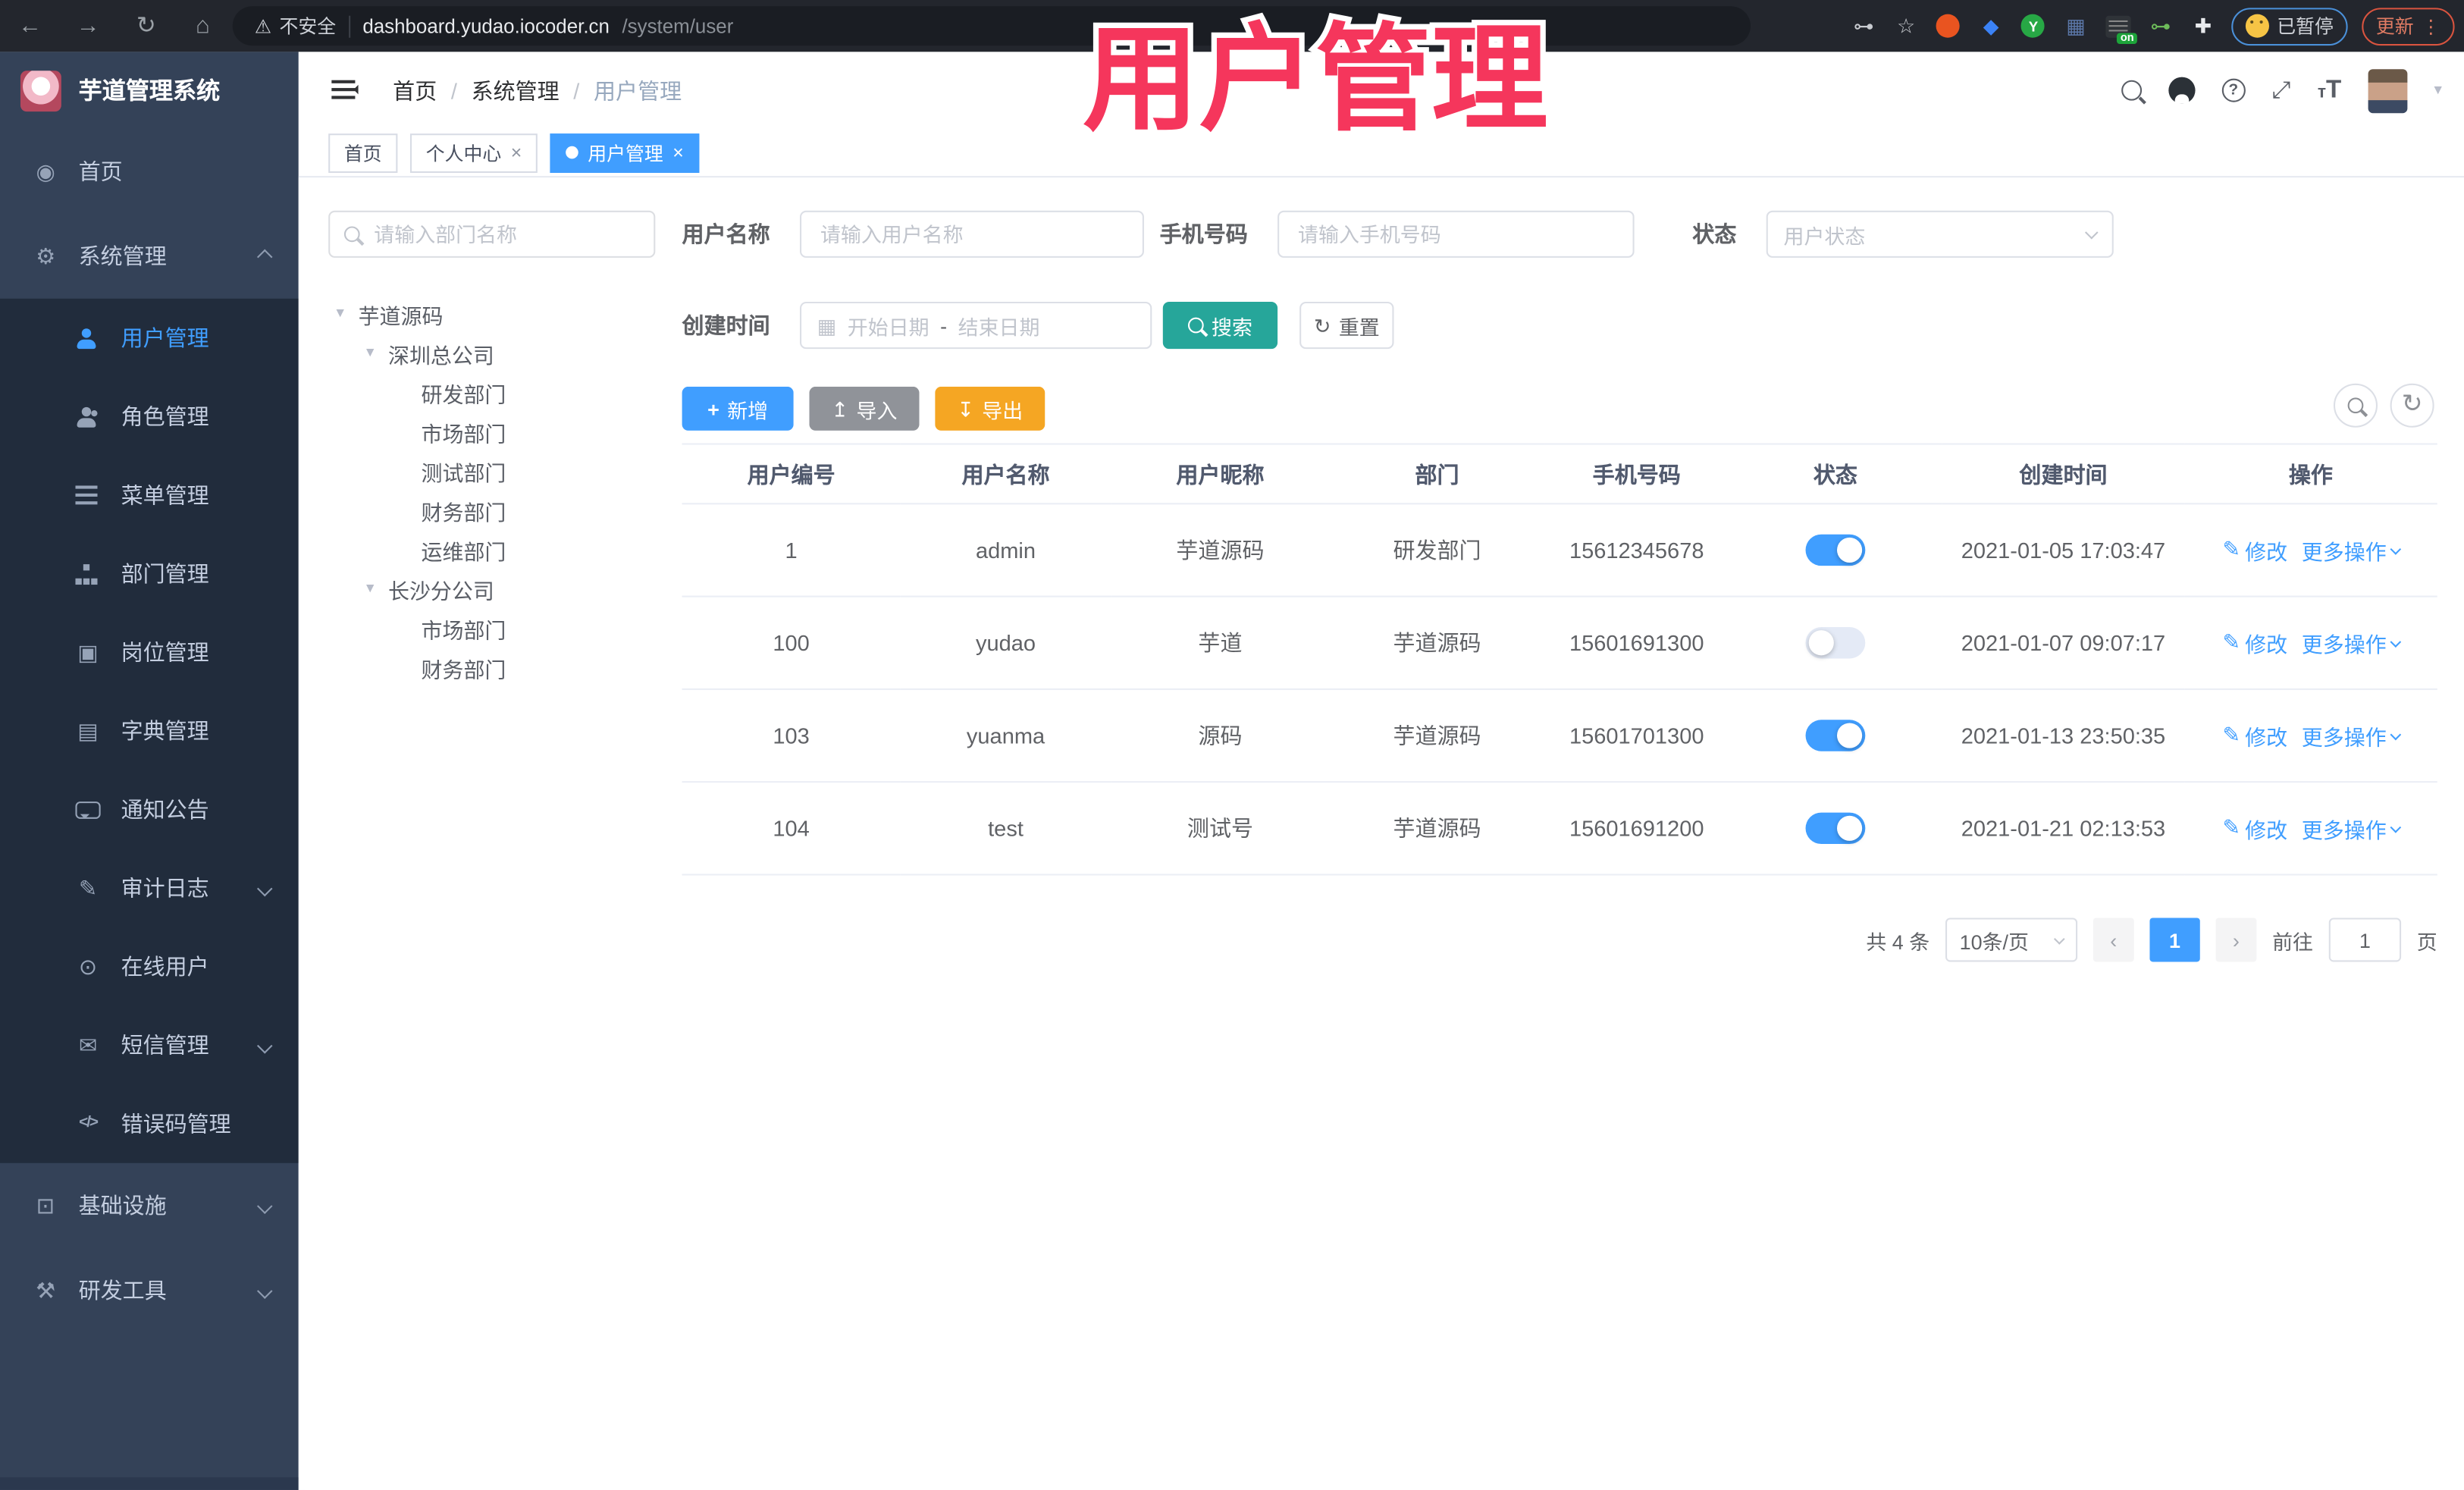 The width and height of the screenshot is (2464, 1490). Describe the element at coordinates (491, 392) in the screenshot. I see `tree-node: 研发部门` at that location.